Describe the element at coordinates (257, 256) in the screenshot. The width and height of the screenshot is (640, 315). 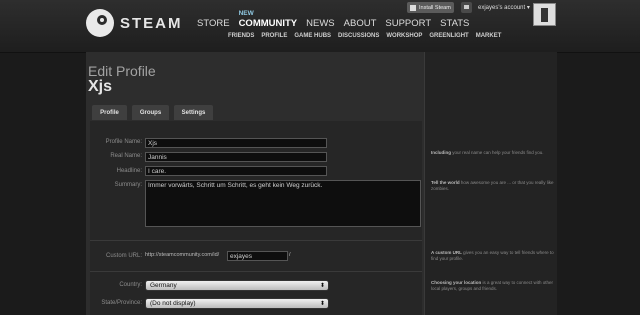
I see `custom-url-input` at that location.